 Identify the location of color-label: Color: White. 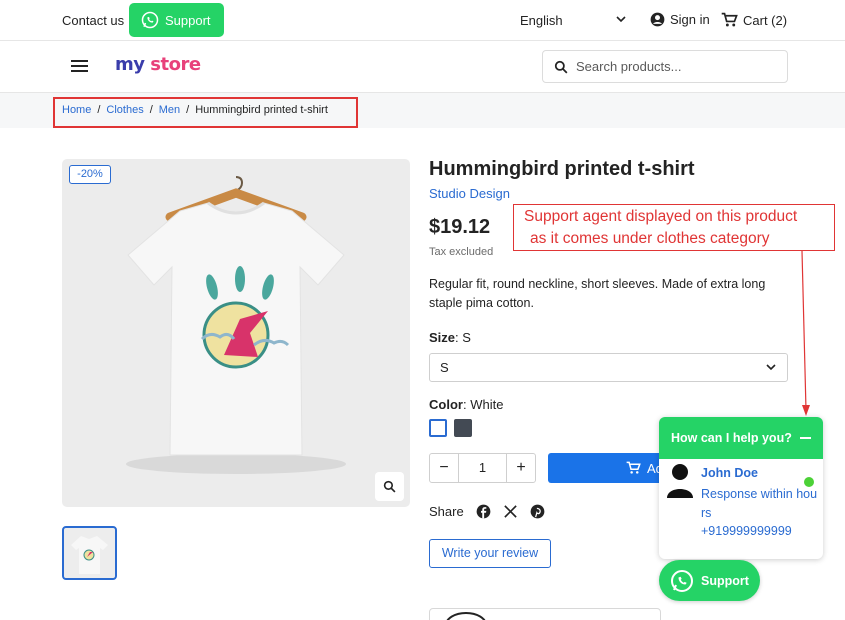
(466, 404).